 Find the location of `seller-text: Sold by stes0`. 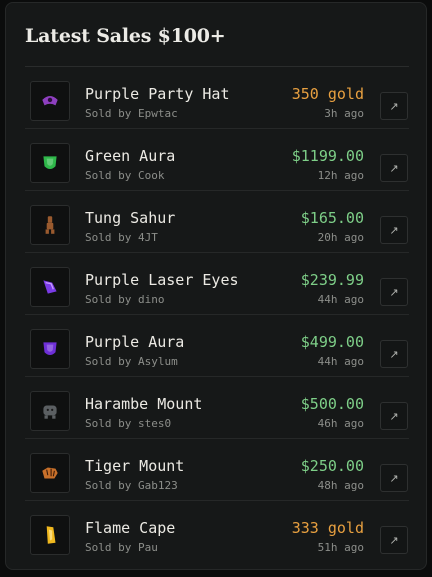

seller-text: Sold by stes0 is located at coordinates (128, 423).